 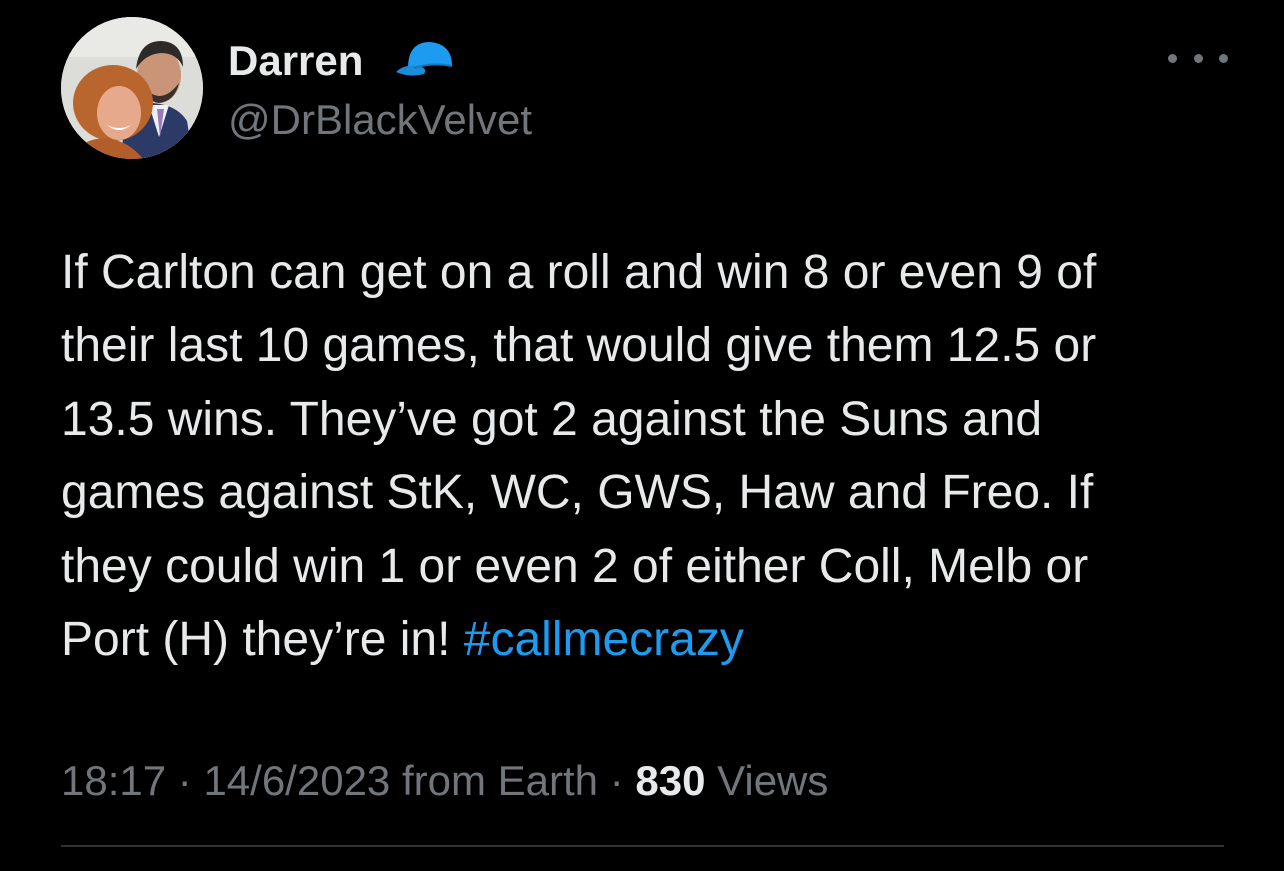 I want to click on divider, so click(x=642, y=846).